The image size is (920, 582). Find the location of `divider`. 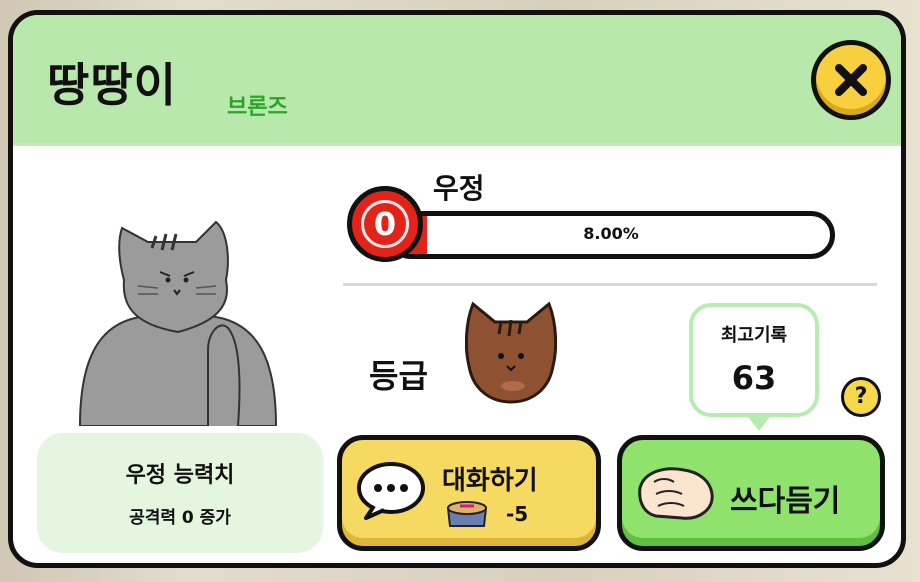

divider is located at coordinates (610, 284).